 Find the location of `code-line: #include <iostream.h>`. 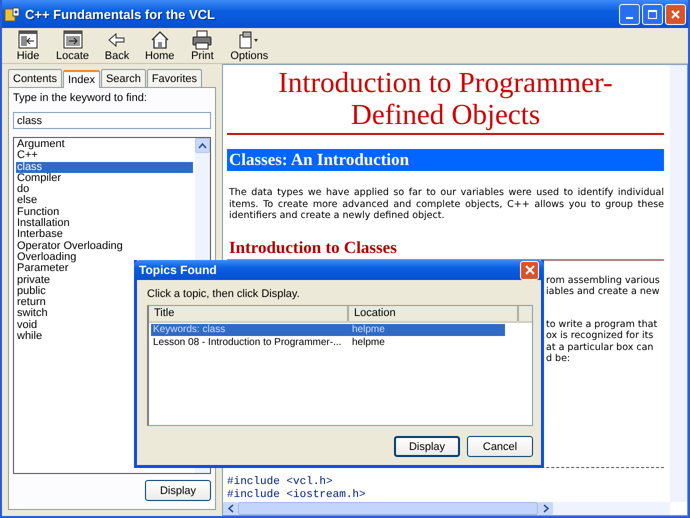

code-line: #include <iostream.h> is located at coordinates (297, 495).